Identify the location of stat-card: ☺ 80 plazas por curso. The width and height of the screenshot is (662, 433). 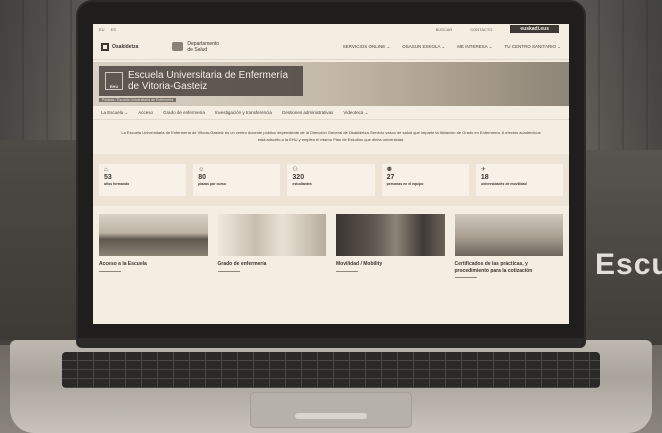
(237, 180).